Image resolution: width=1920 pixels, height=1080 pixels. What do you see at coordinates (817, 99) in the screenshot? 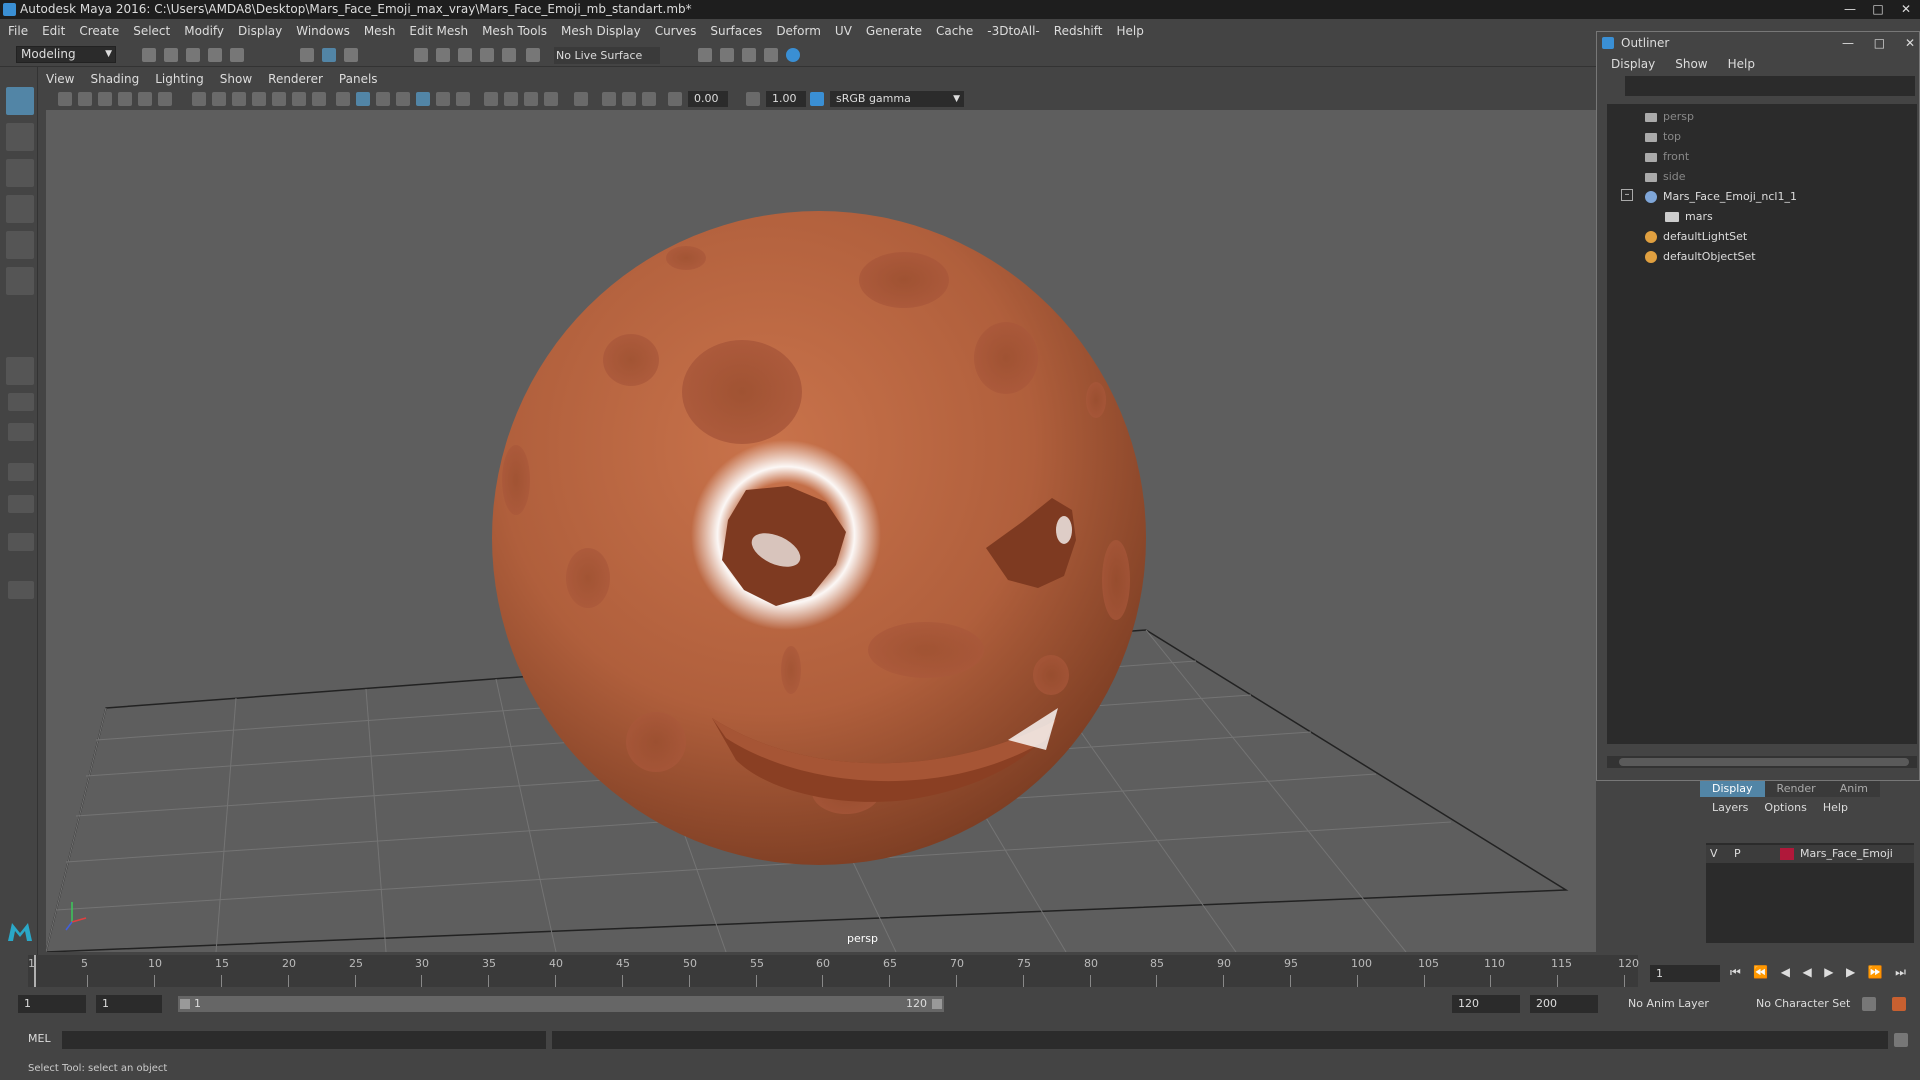
I see `color-management-icon` at bounding box center [817, 99].